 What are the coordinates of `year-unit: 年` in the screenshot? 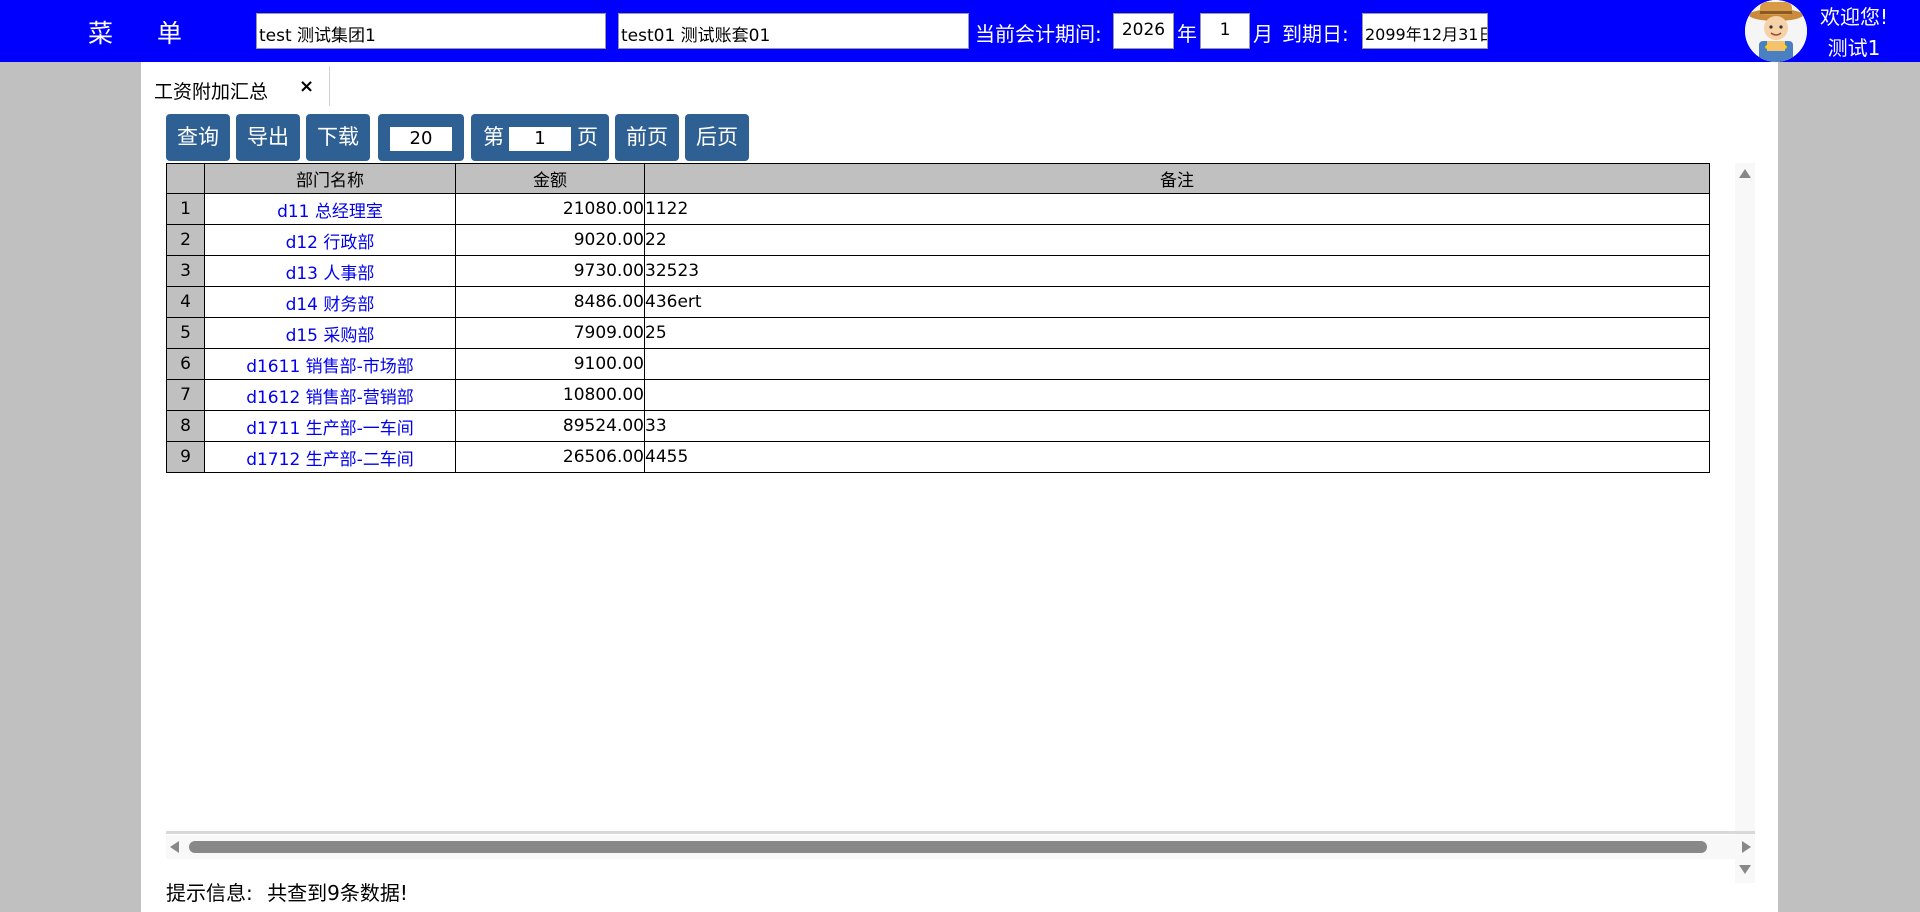 It's located at (1187, 34).